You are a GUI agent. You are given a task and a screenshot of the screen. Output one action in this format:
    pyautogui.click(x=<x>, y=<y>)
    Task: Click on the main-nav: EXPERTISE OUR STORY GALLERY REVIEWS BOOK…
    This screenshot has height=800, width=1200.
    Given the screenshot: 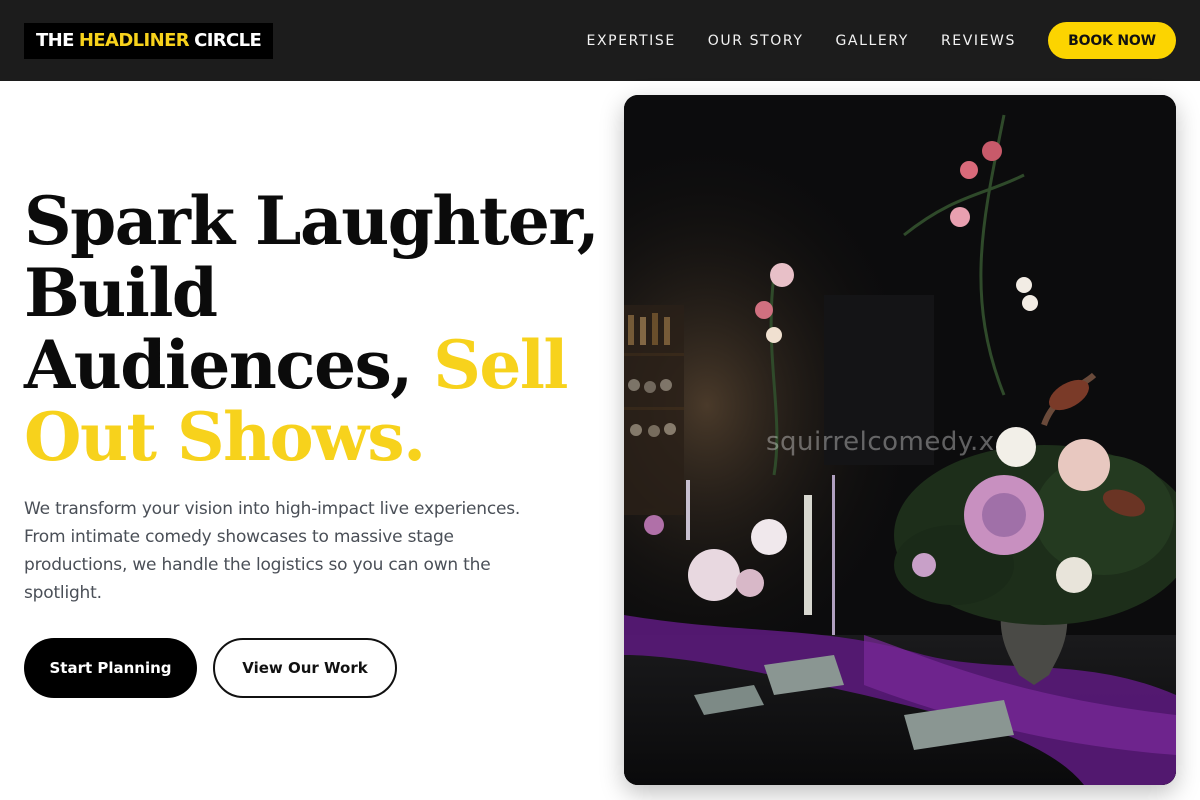 What is the action you would take?
    pyautogui.click(x=881, y=40)
    